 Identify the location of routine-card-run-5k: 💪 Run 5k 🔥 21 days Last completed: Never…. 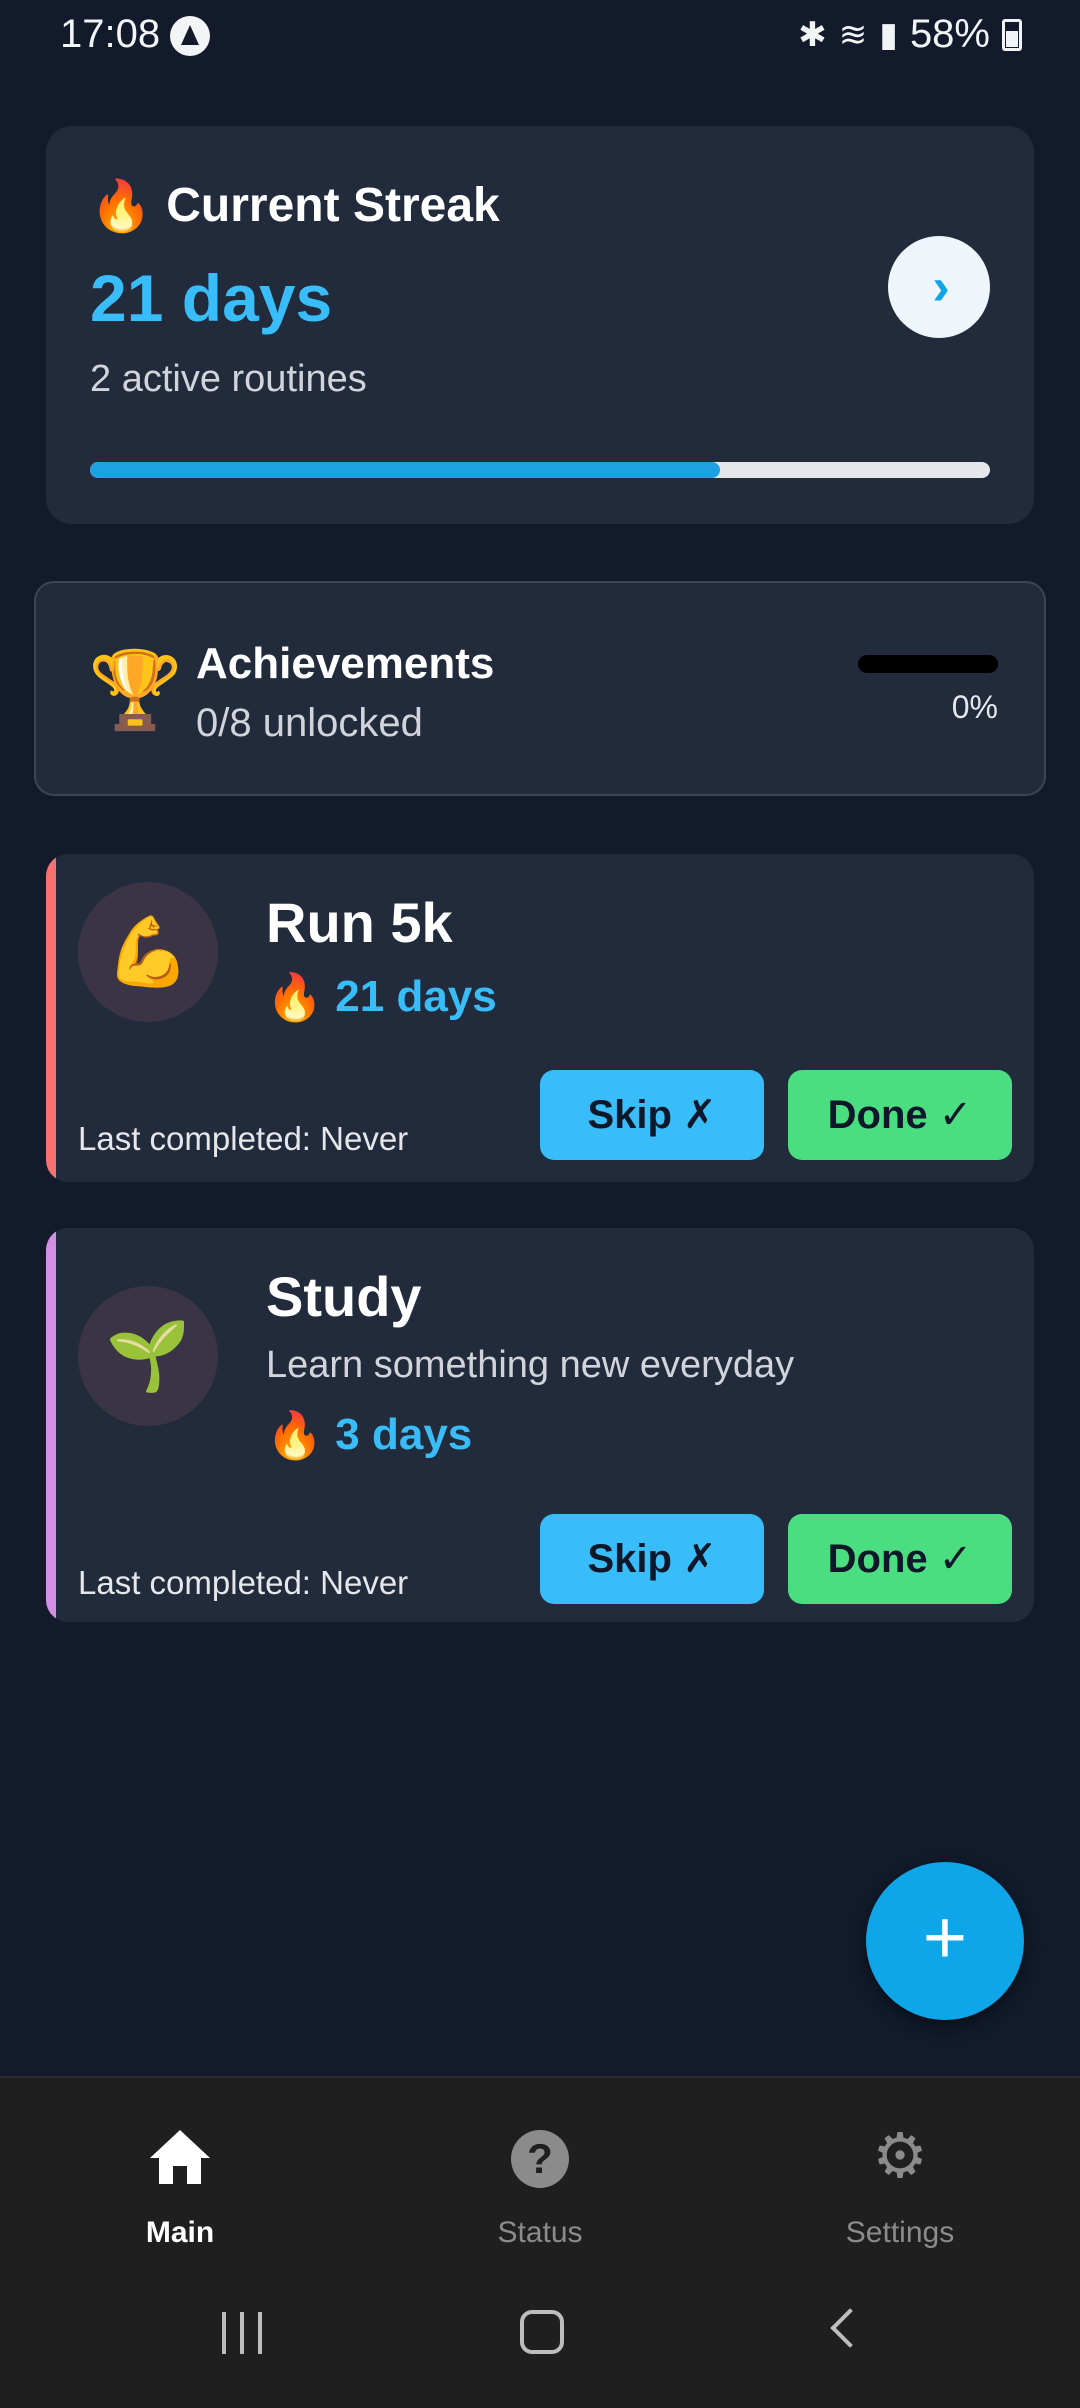
(540, 1018).